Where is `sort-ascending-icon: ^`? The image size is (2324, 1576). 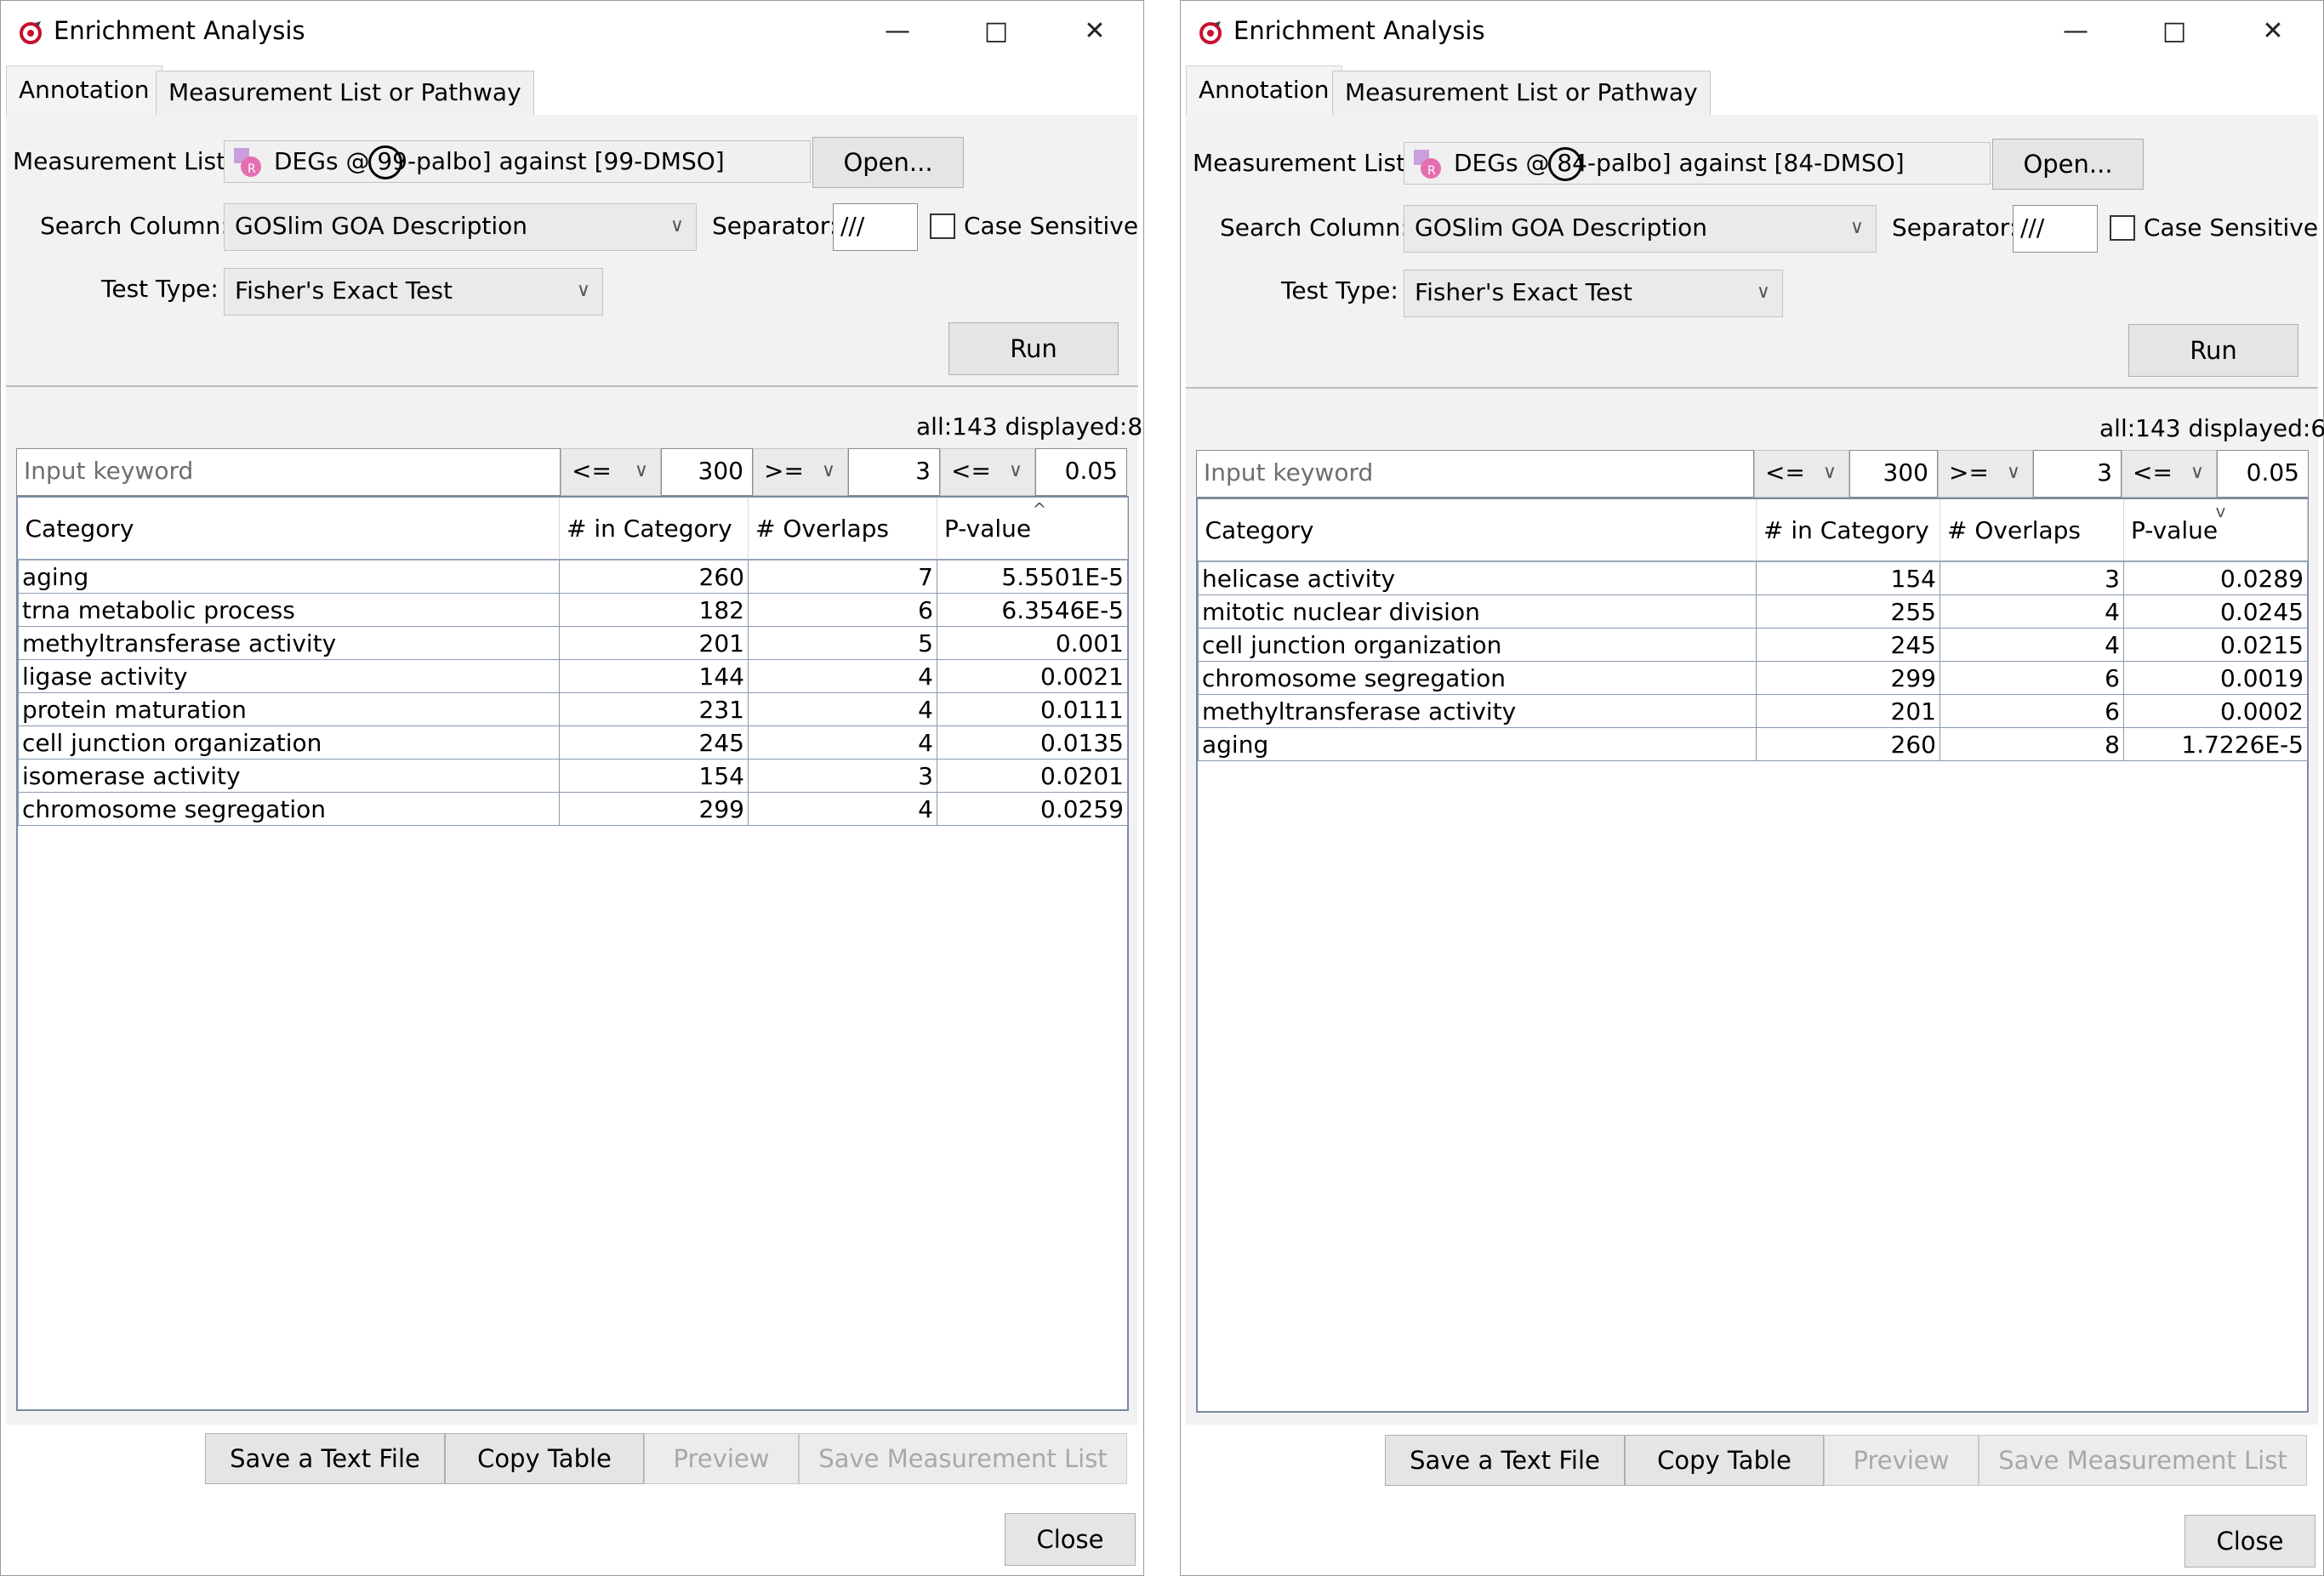 sort-ascending-icon: ^ is located at coordinates (1039, 509).